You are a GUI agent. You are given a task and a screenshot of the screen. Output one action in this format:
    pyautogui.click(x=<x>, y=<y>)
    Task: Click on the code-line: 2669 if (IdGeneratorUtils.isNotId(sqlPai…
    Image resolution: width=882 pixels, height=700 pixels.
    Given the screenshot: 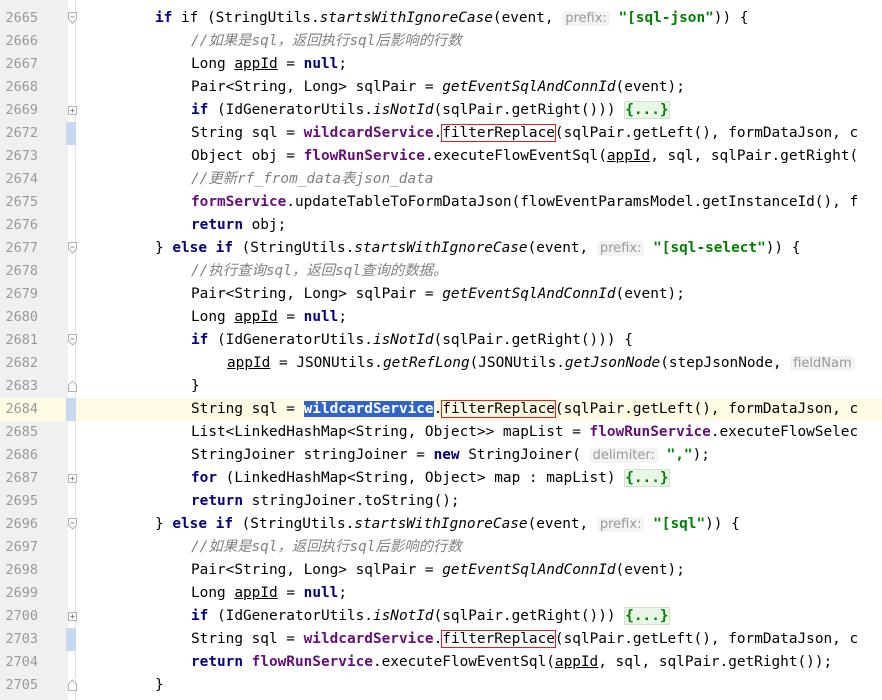 What is the action you would take?
    pyautogui.click(x=441, y=110)
    